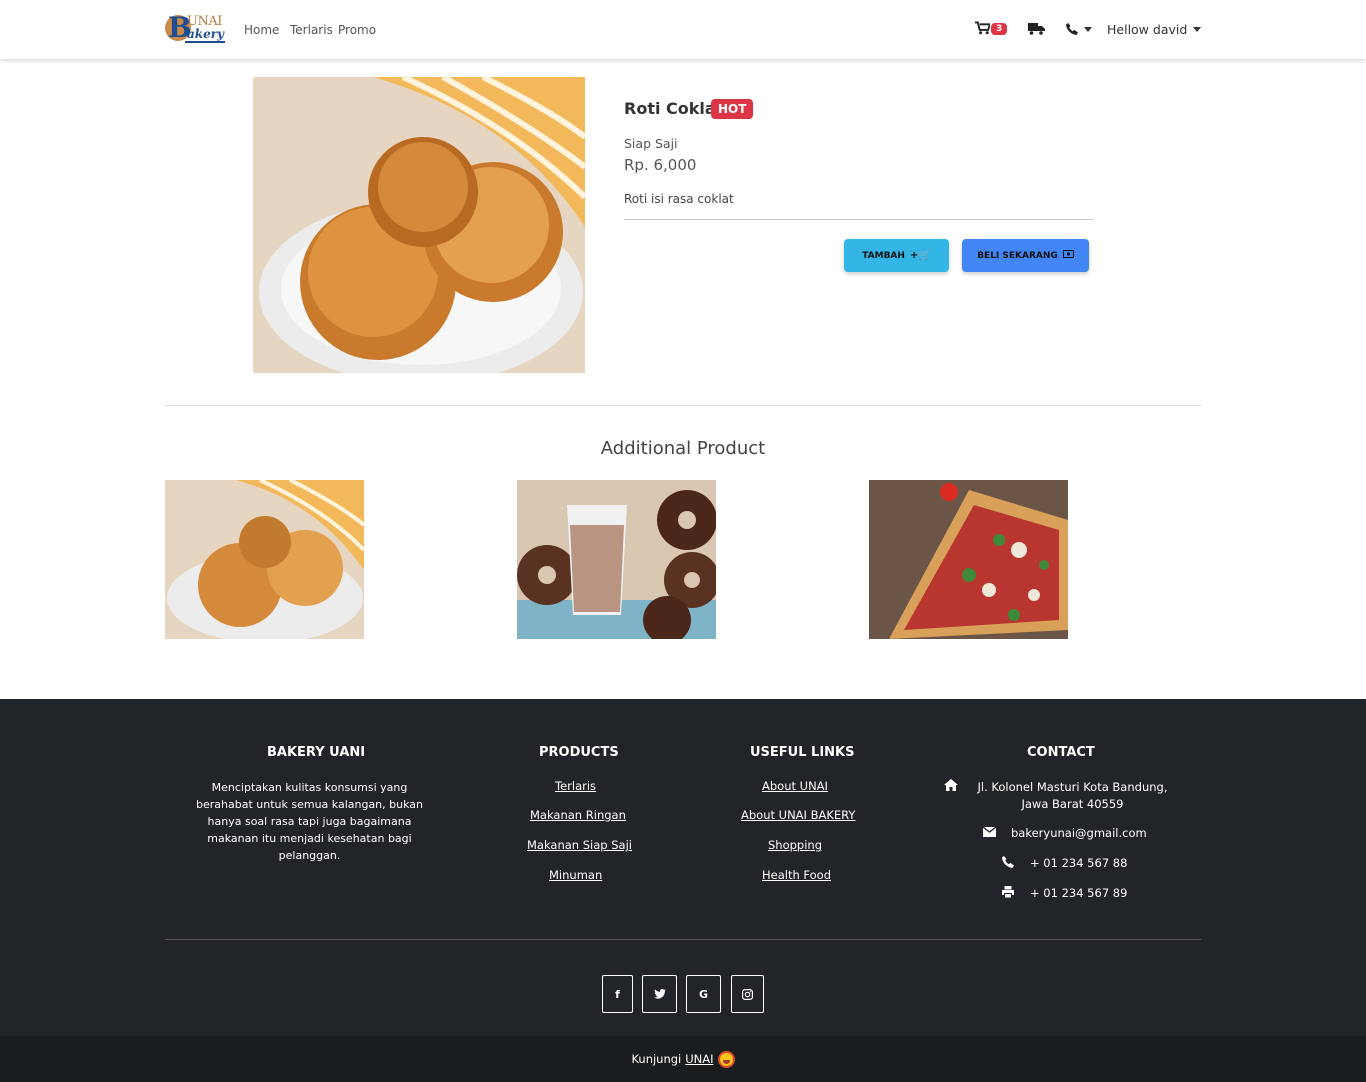  What do you see at coordinates (659, 994) in the screenshot?
I see `twitter-icon` at bounding box center [659, 994].